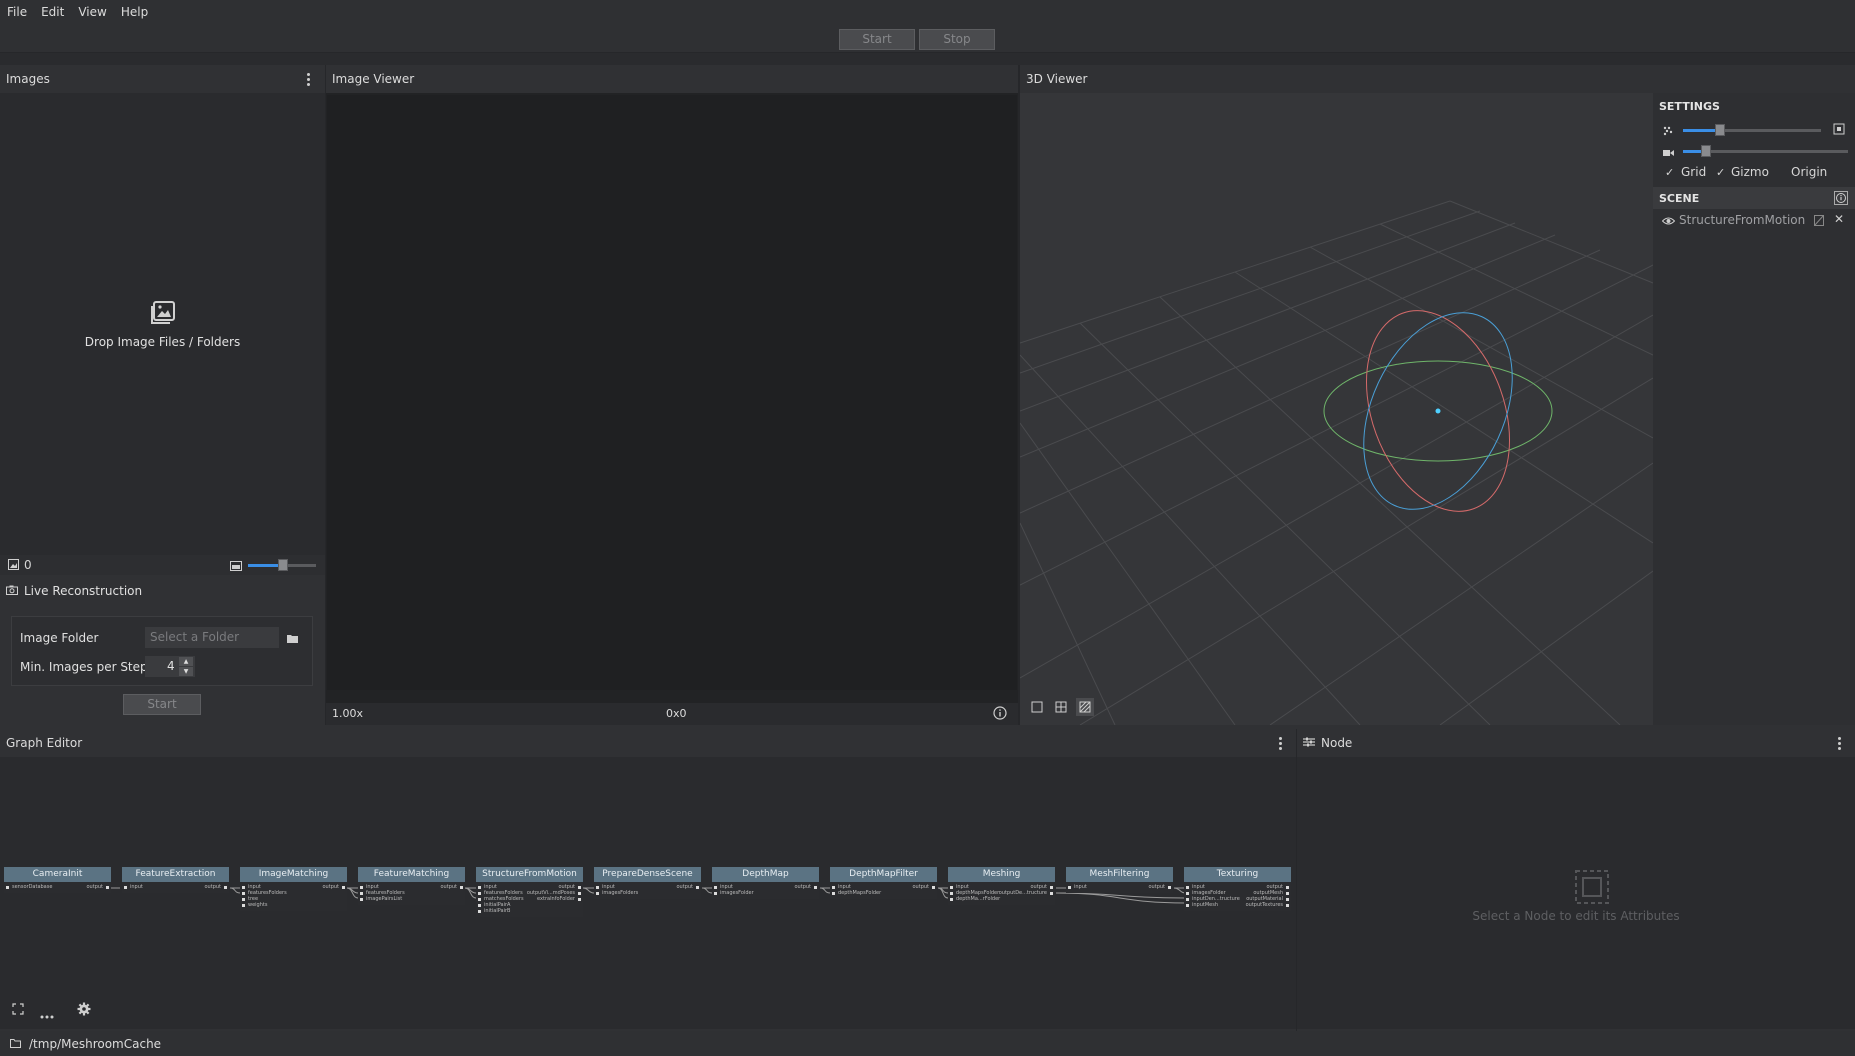 The image size is (1855, 1056). I want to click on gizmo-toggle-label: Gizmo, so click(1750, 172).